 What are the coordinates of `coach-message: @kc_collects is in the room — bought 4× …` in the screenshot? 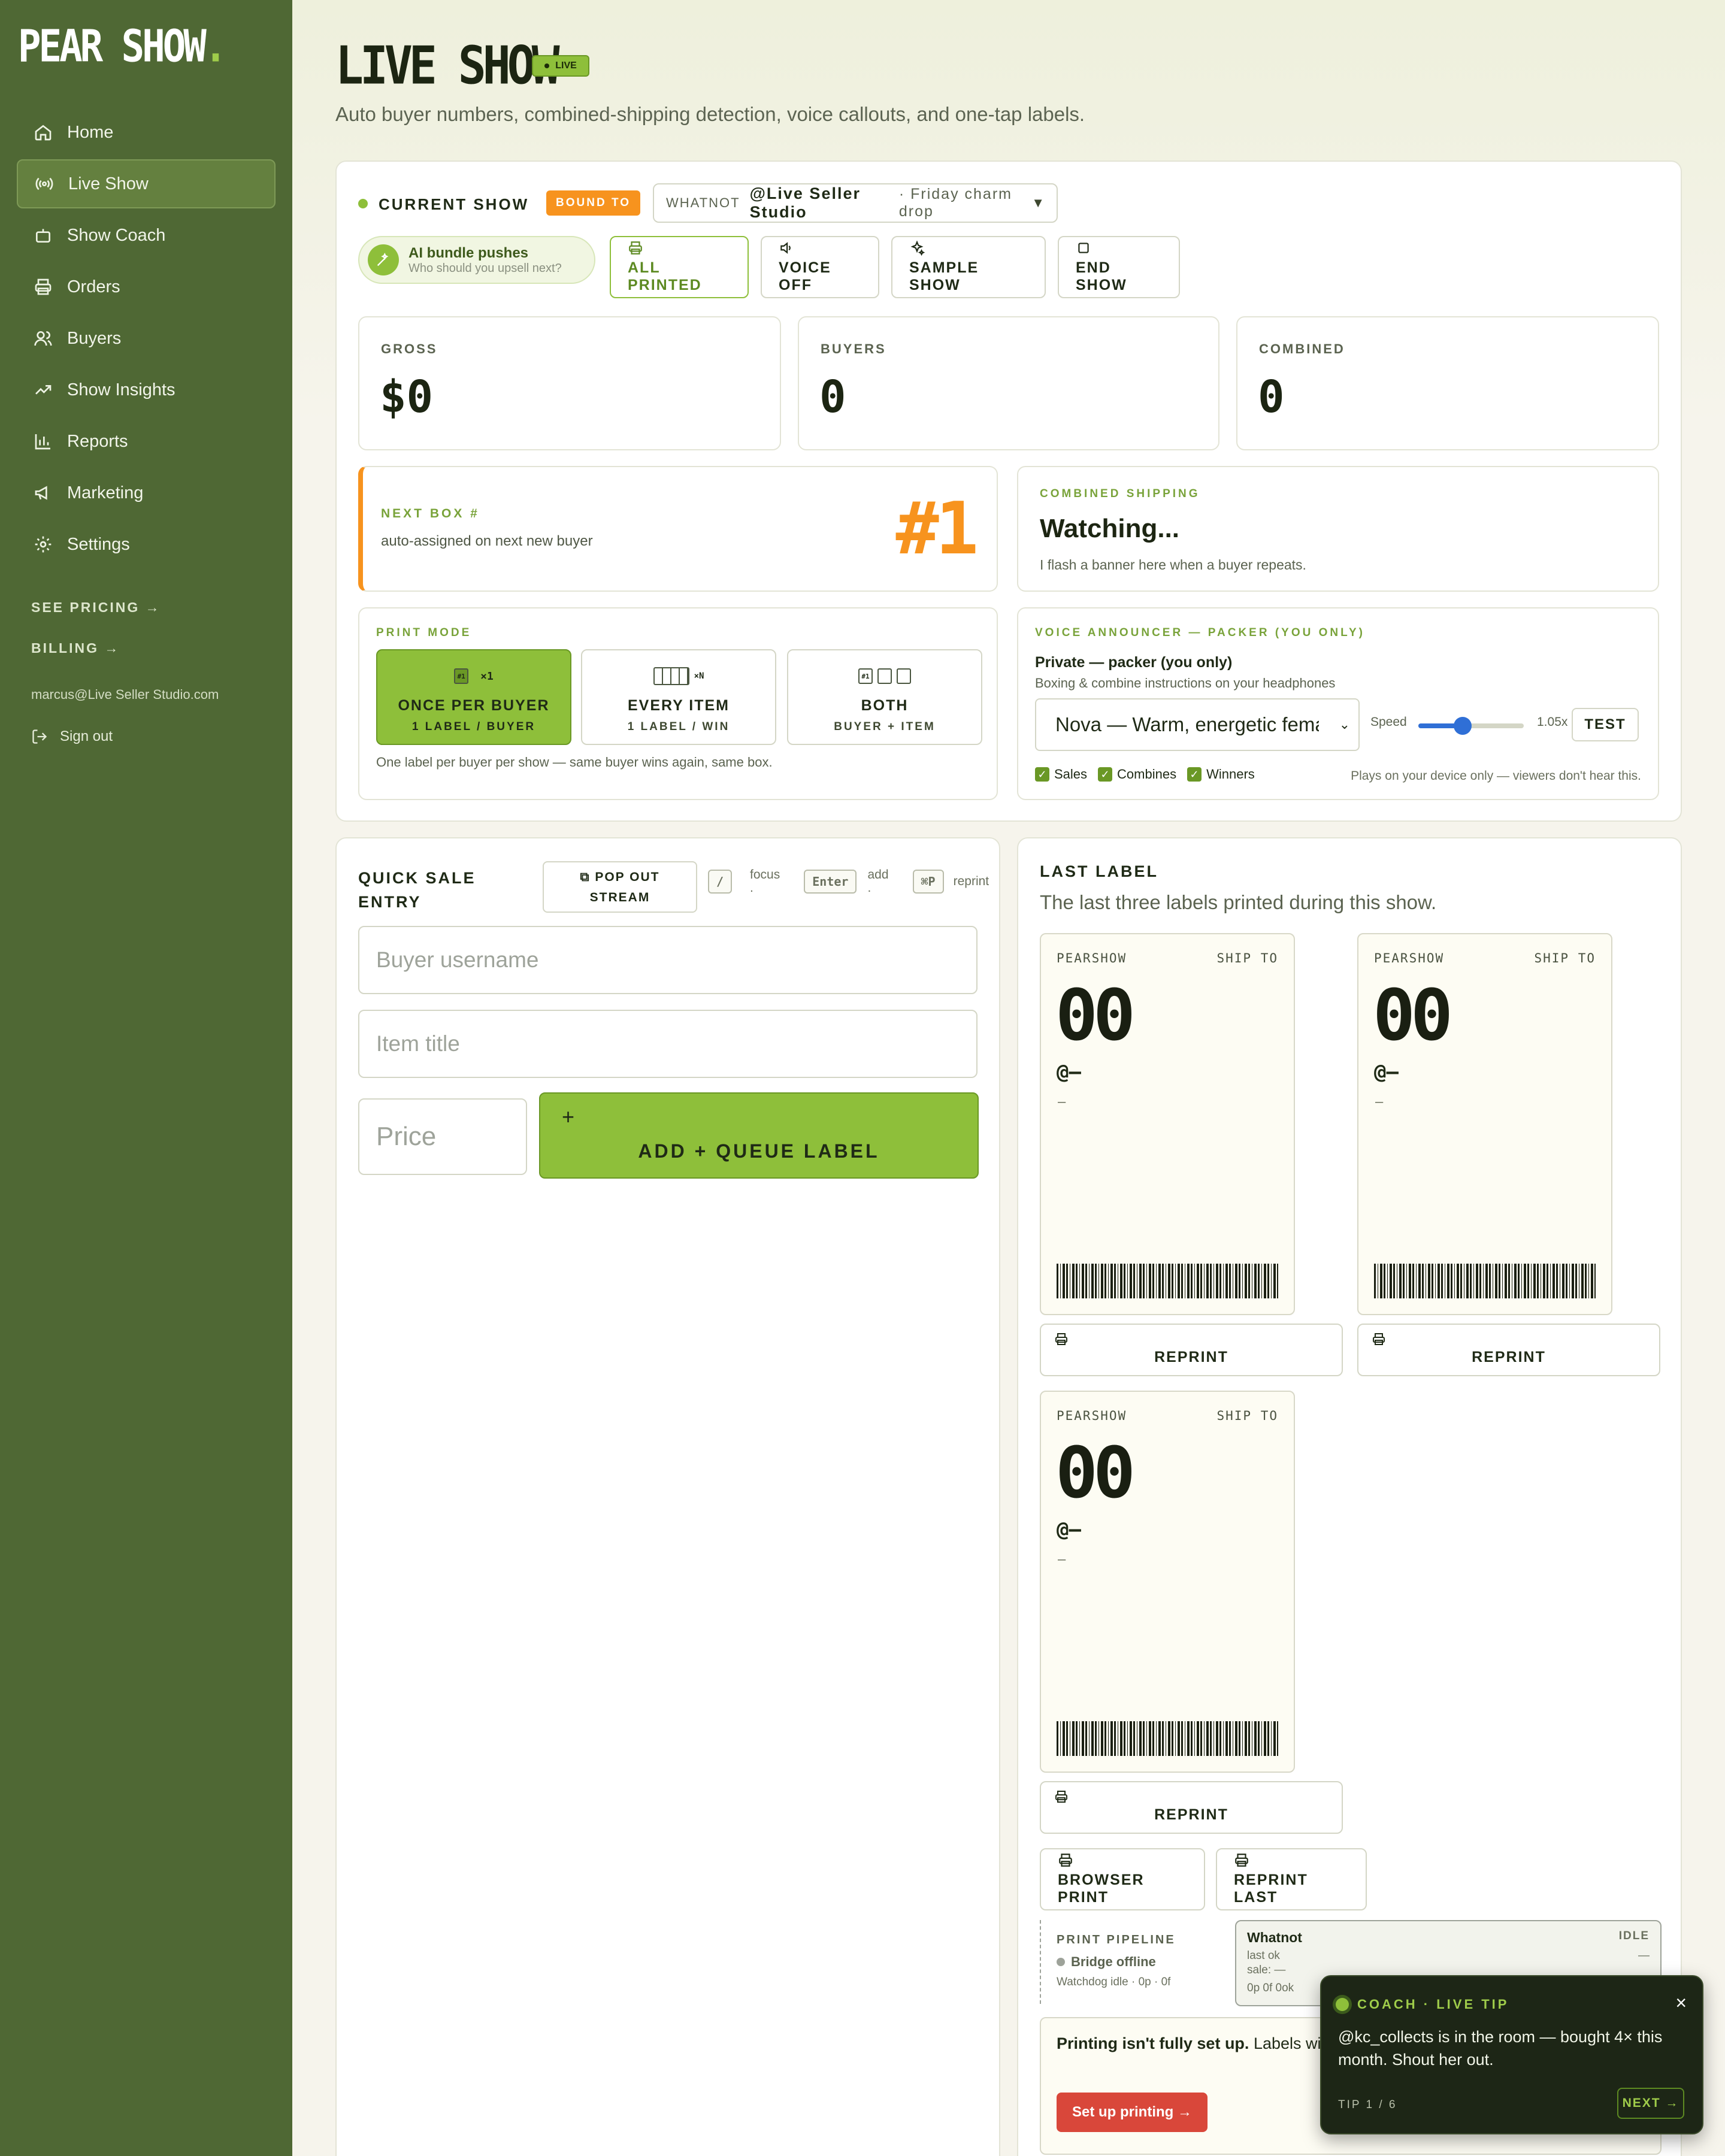 It's located at (1500, 2048).